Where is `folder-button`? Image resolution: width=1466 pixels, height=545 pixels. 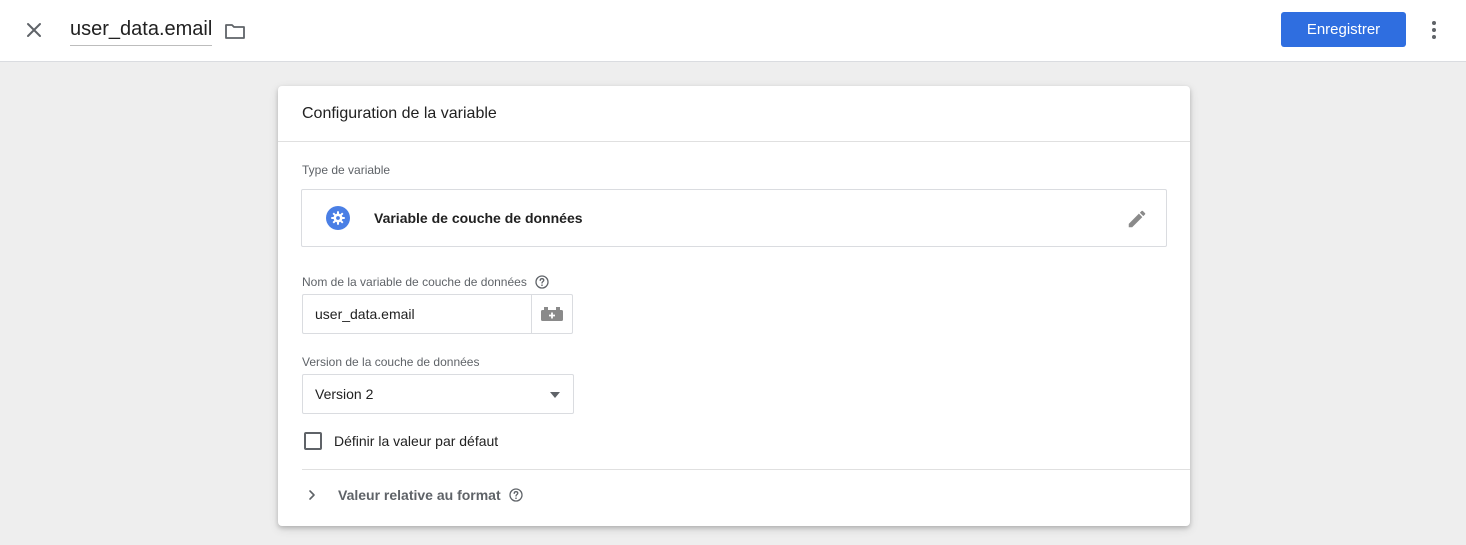 folder-button is located at coordinates (235, 31).